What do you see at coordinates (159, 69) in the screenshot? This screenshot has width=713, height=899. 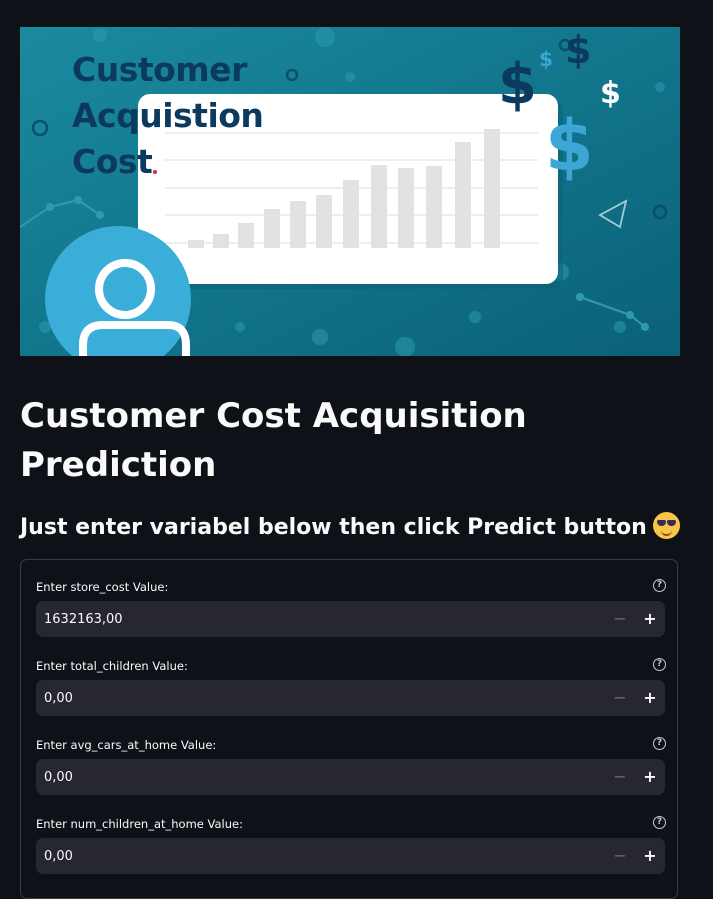 I see `banner-title-line: Customer` at bounding box center [159, 69].